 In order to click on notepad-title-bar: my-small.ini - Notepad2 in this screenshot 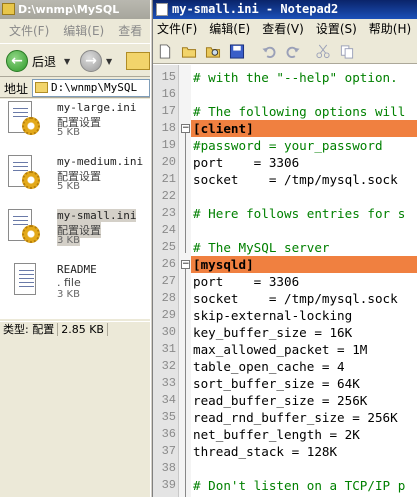, I will do `click(285, 9)`.